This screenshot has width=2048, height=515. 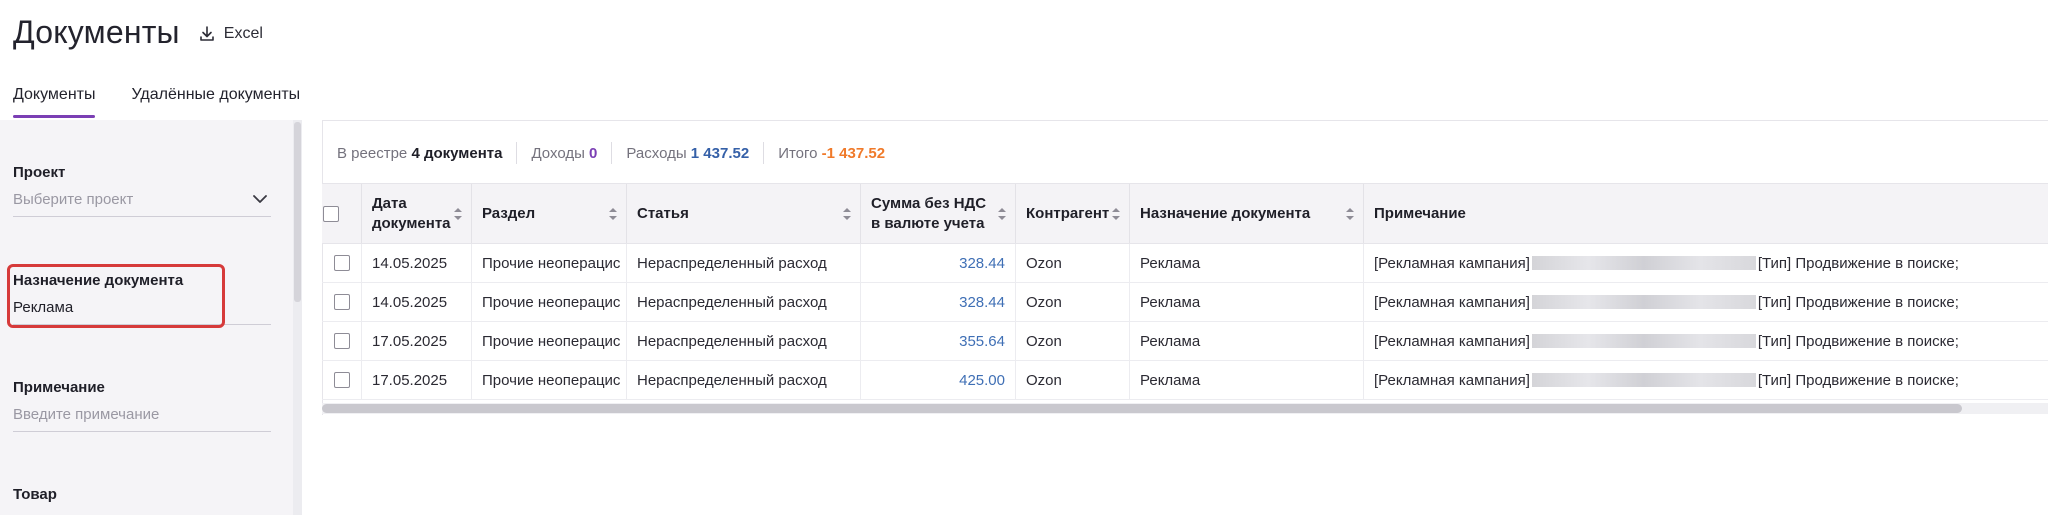 What do you see at coordinates (116, 296) in the screenshot?
I see `highlight-box` at bounding box center [116, 296].